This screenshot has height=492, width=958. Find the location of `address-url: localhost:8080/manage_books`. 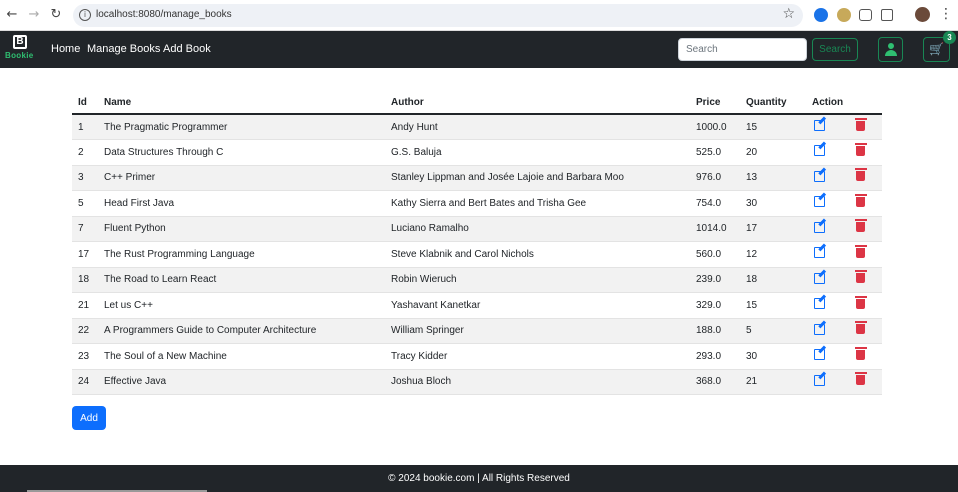

address-url: localhost:8080/manage_books is located at coordinates (164, 14).